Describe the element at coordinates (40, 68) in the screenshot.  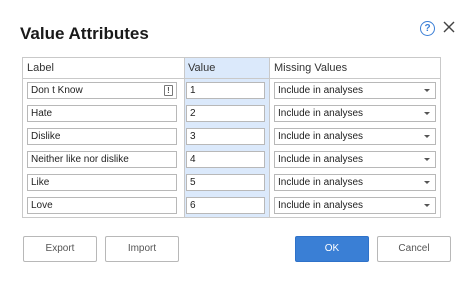
I see `header-label: Label` at that location.